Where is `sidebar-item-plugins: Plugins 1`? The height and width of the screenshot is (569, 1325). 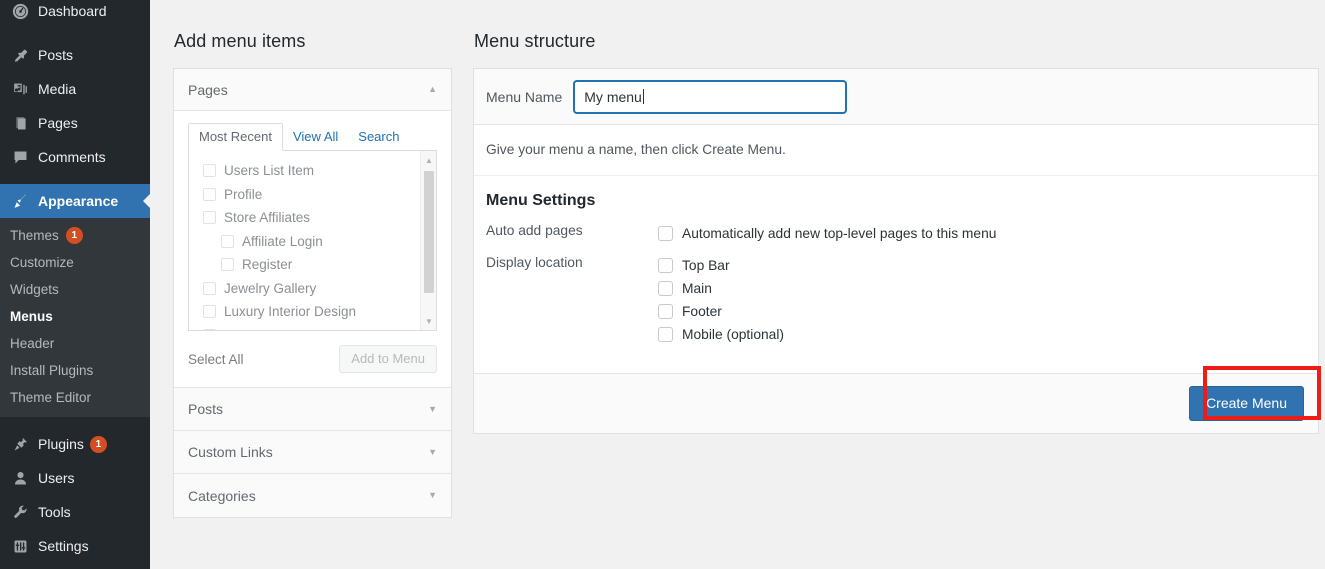 sidebar-item-plugins: Plugins 1 is located at coordinates (75, 444).